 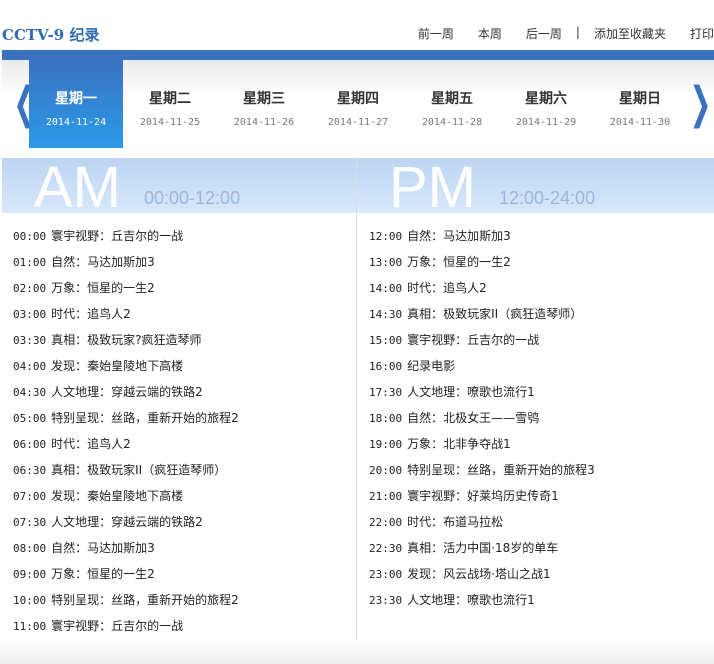 What do you see at coordinates (386, 366) in the screenshot?
I see `program-time: 16:00` at bounding box center [386, 366].